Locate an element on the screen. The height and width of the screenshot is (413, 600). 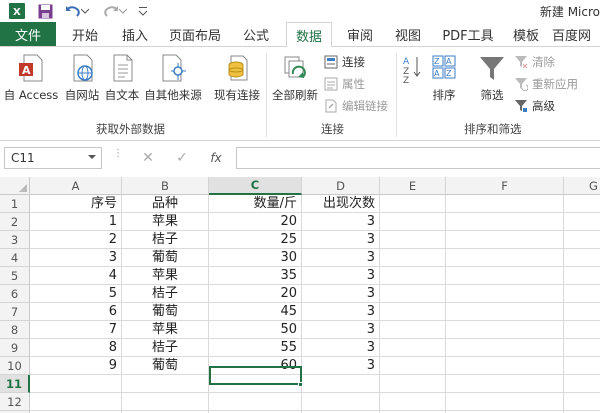
tab-file: 文件 is located at coordinates (28, 34).